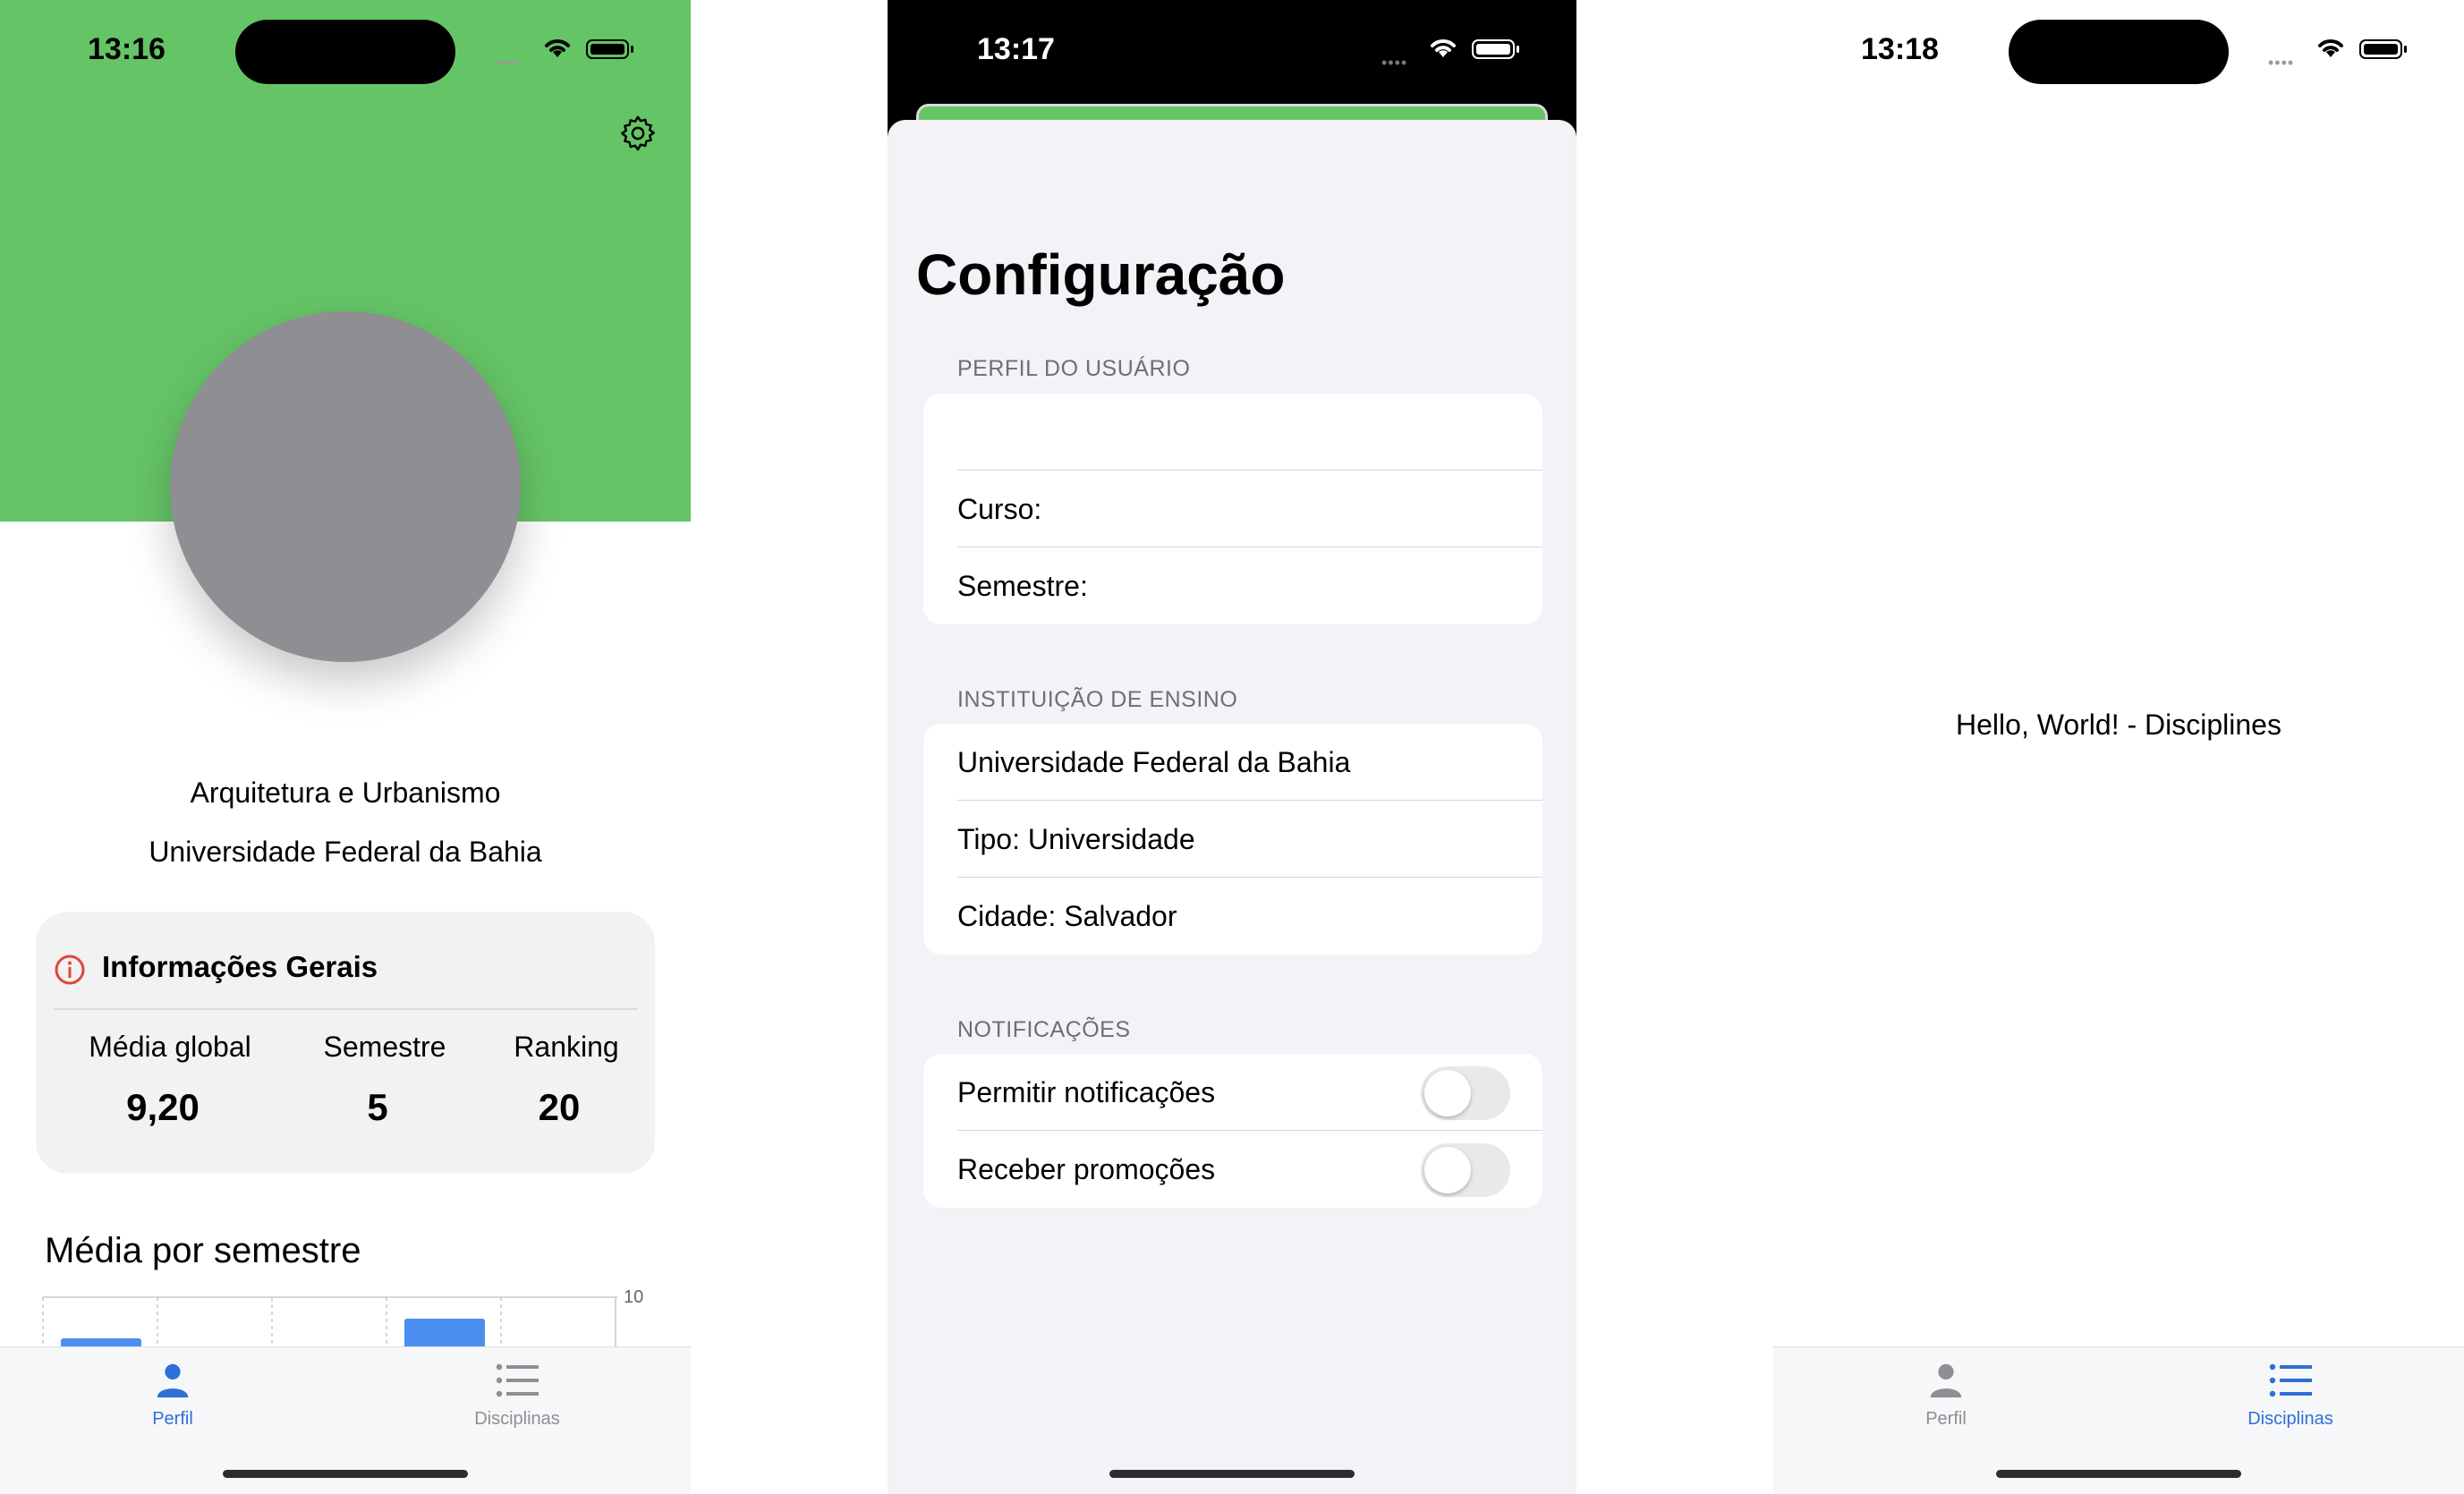  I want to click on city-row: Cidade: Salvador, so click(1232, 916).